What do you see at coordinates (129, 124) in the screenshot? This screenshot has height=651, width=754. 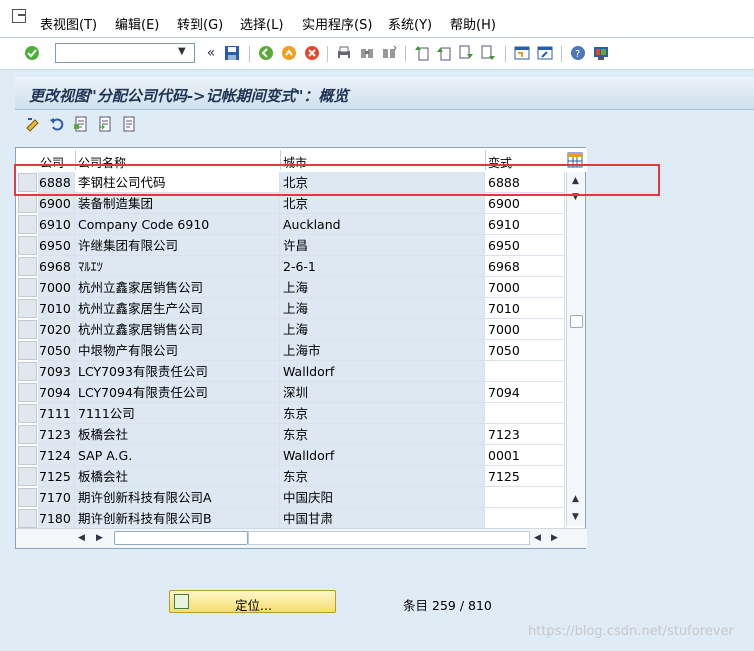 I see `delete-entry-icon` at bounding box center [129, 124].